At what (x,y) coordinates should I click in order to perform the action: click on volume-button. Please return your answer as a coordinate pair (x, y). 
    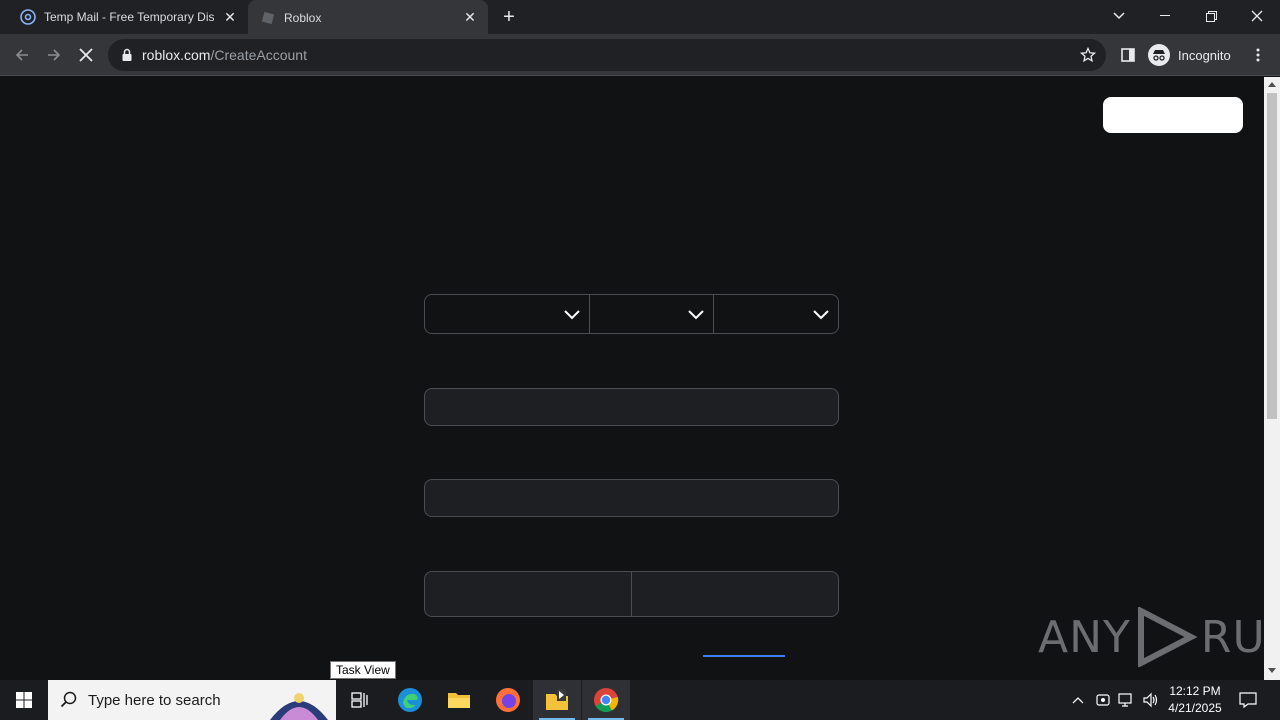
    Looking at the image, I should click on (1151, 700).